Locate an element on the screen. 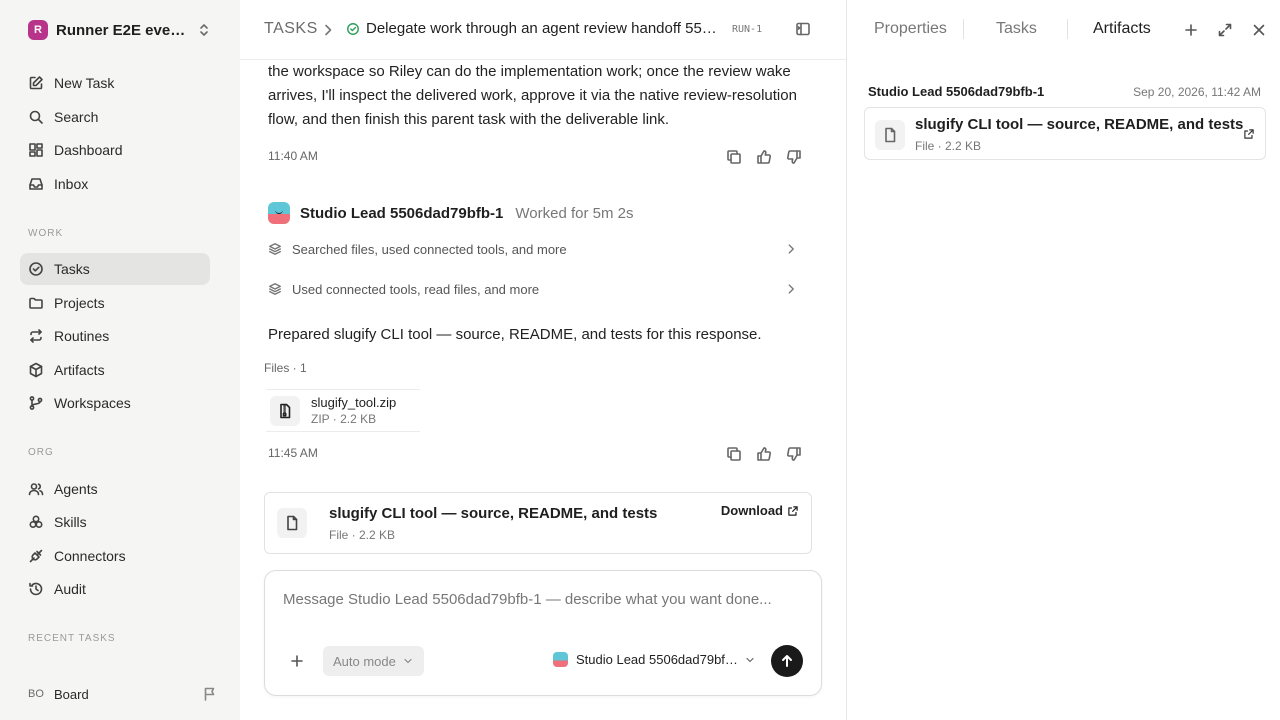 This screenshot has width=1280, height=720. tab-properties: Properties is located at coordinates (910, 29).